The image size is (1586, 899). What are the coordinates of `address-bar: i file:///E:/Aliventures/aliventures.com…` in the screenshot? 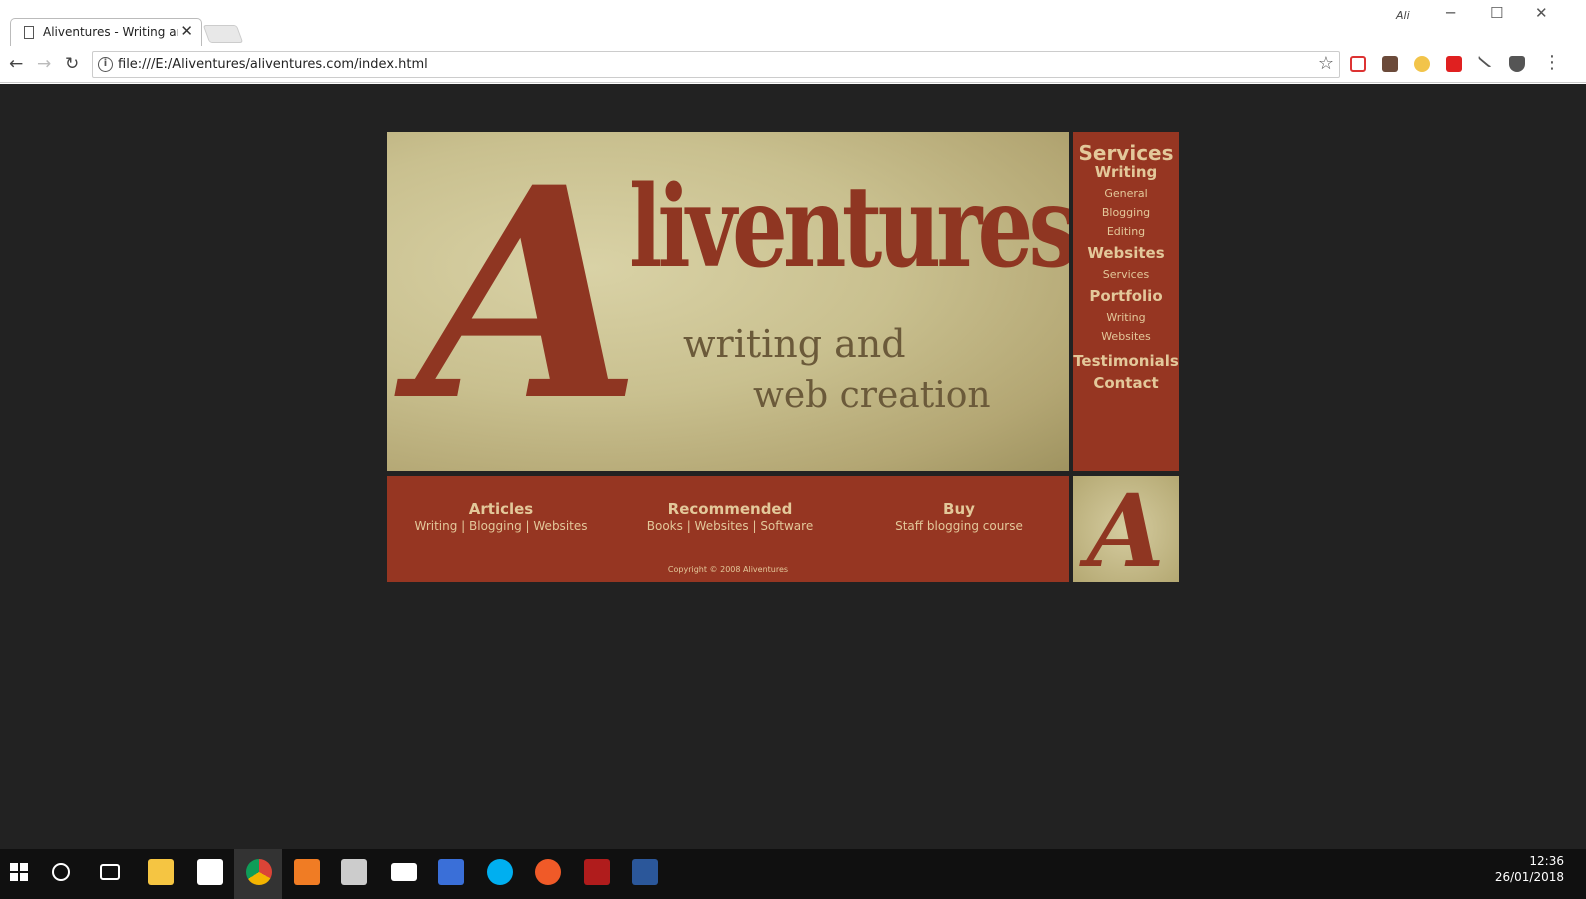 It's located at (716, 64).